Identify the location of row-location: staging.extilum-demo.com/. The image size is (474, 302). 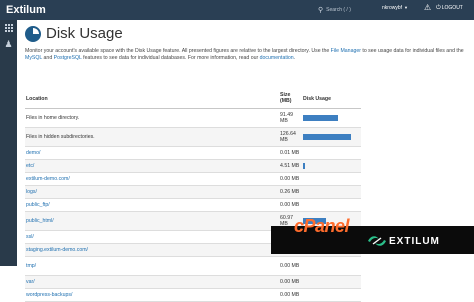
(57, 250).